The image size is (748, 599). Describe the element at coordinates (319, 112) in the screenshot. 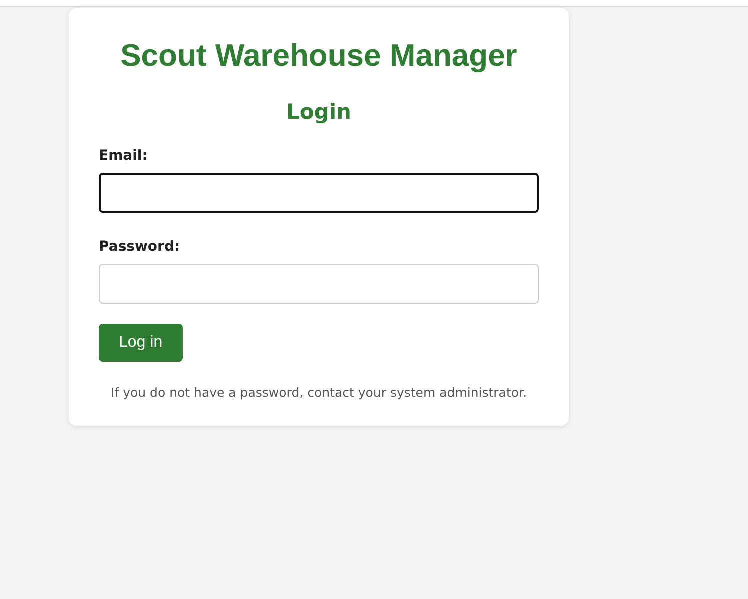

I see `form-heading: Login` at that location.